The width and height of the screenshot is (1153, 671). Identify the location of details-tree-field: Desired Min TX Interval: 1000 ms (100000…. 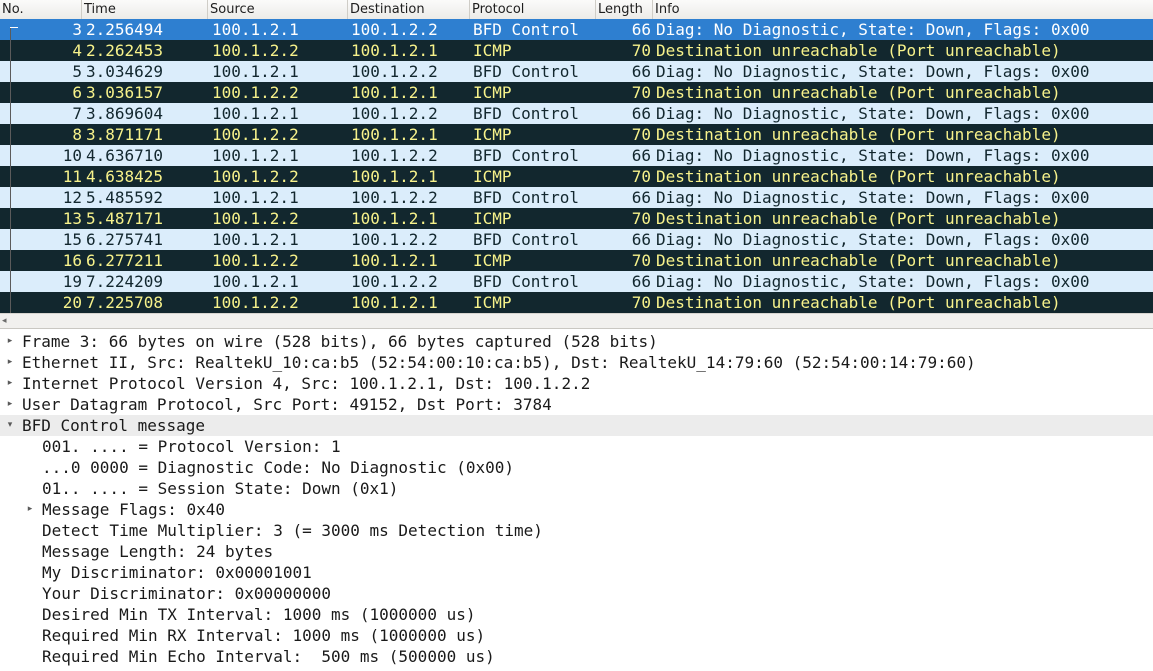
(576, 614).